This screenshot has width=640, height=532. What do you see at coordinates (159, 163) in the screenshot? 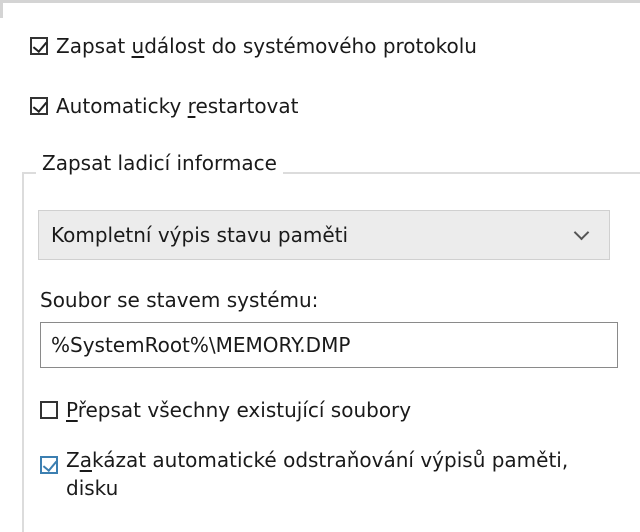
I see `debug-info-group-title: Zapsat ladicí informace` at bounding box center [159, 163].